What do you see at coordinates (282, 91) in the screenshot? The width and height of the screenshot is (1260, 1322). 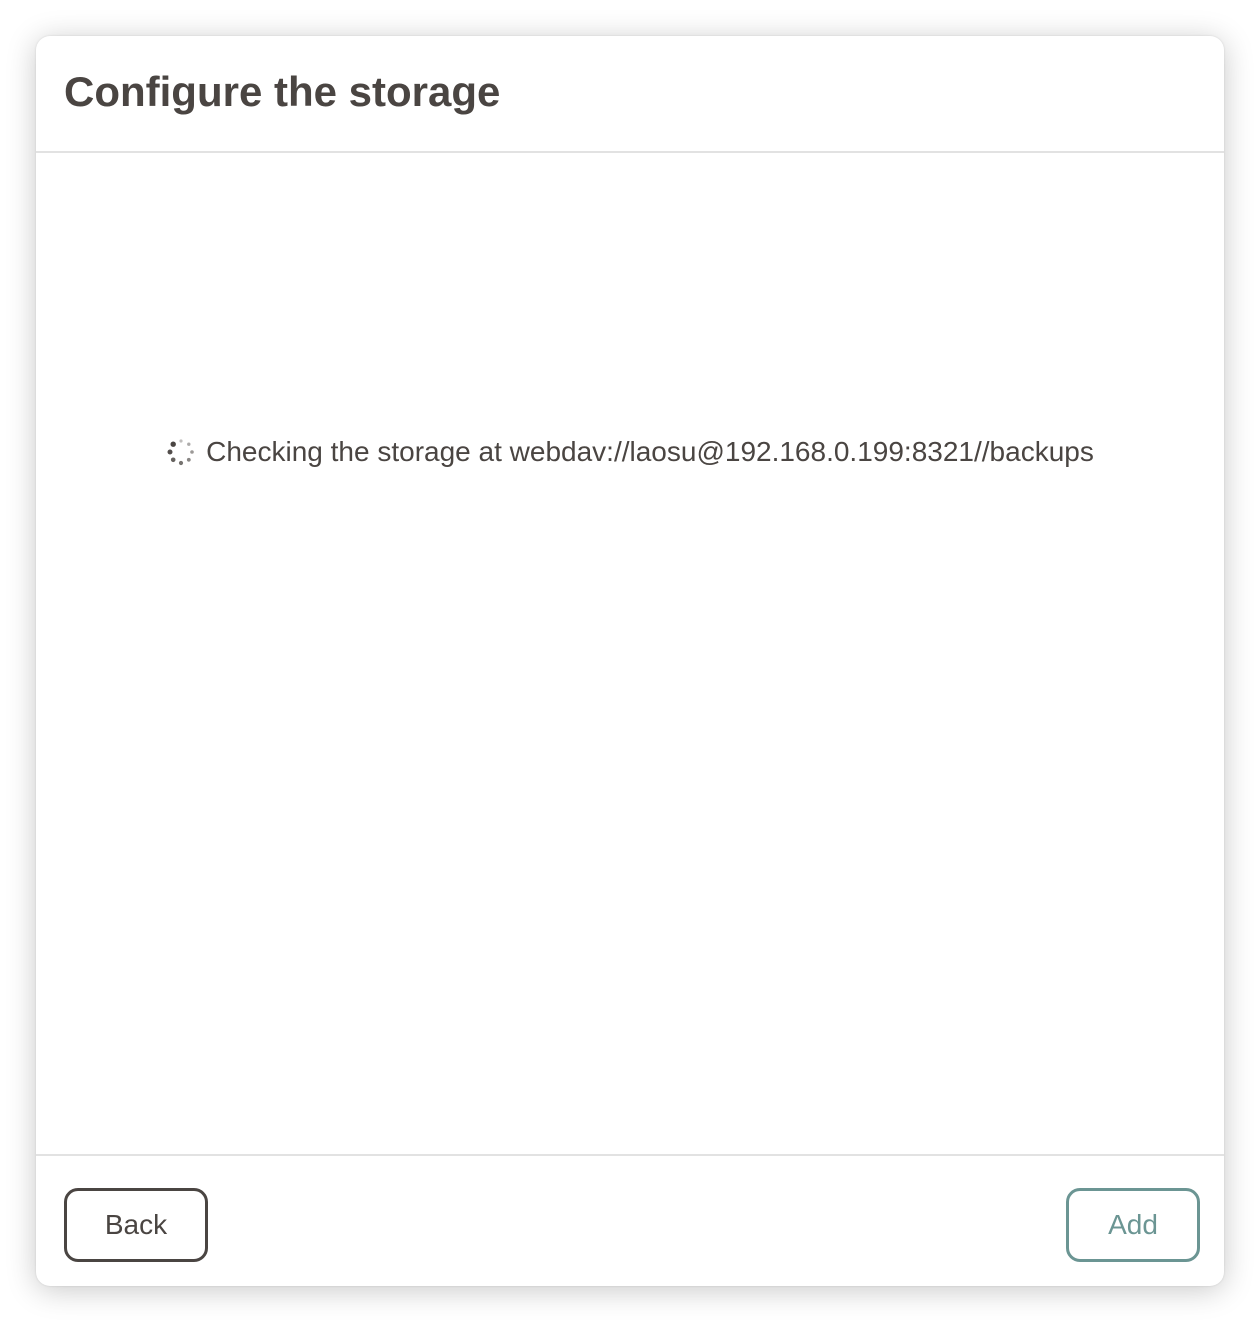 I see `dialog-title: Configure the storage` at bounding box center [282, 91].